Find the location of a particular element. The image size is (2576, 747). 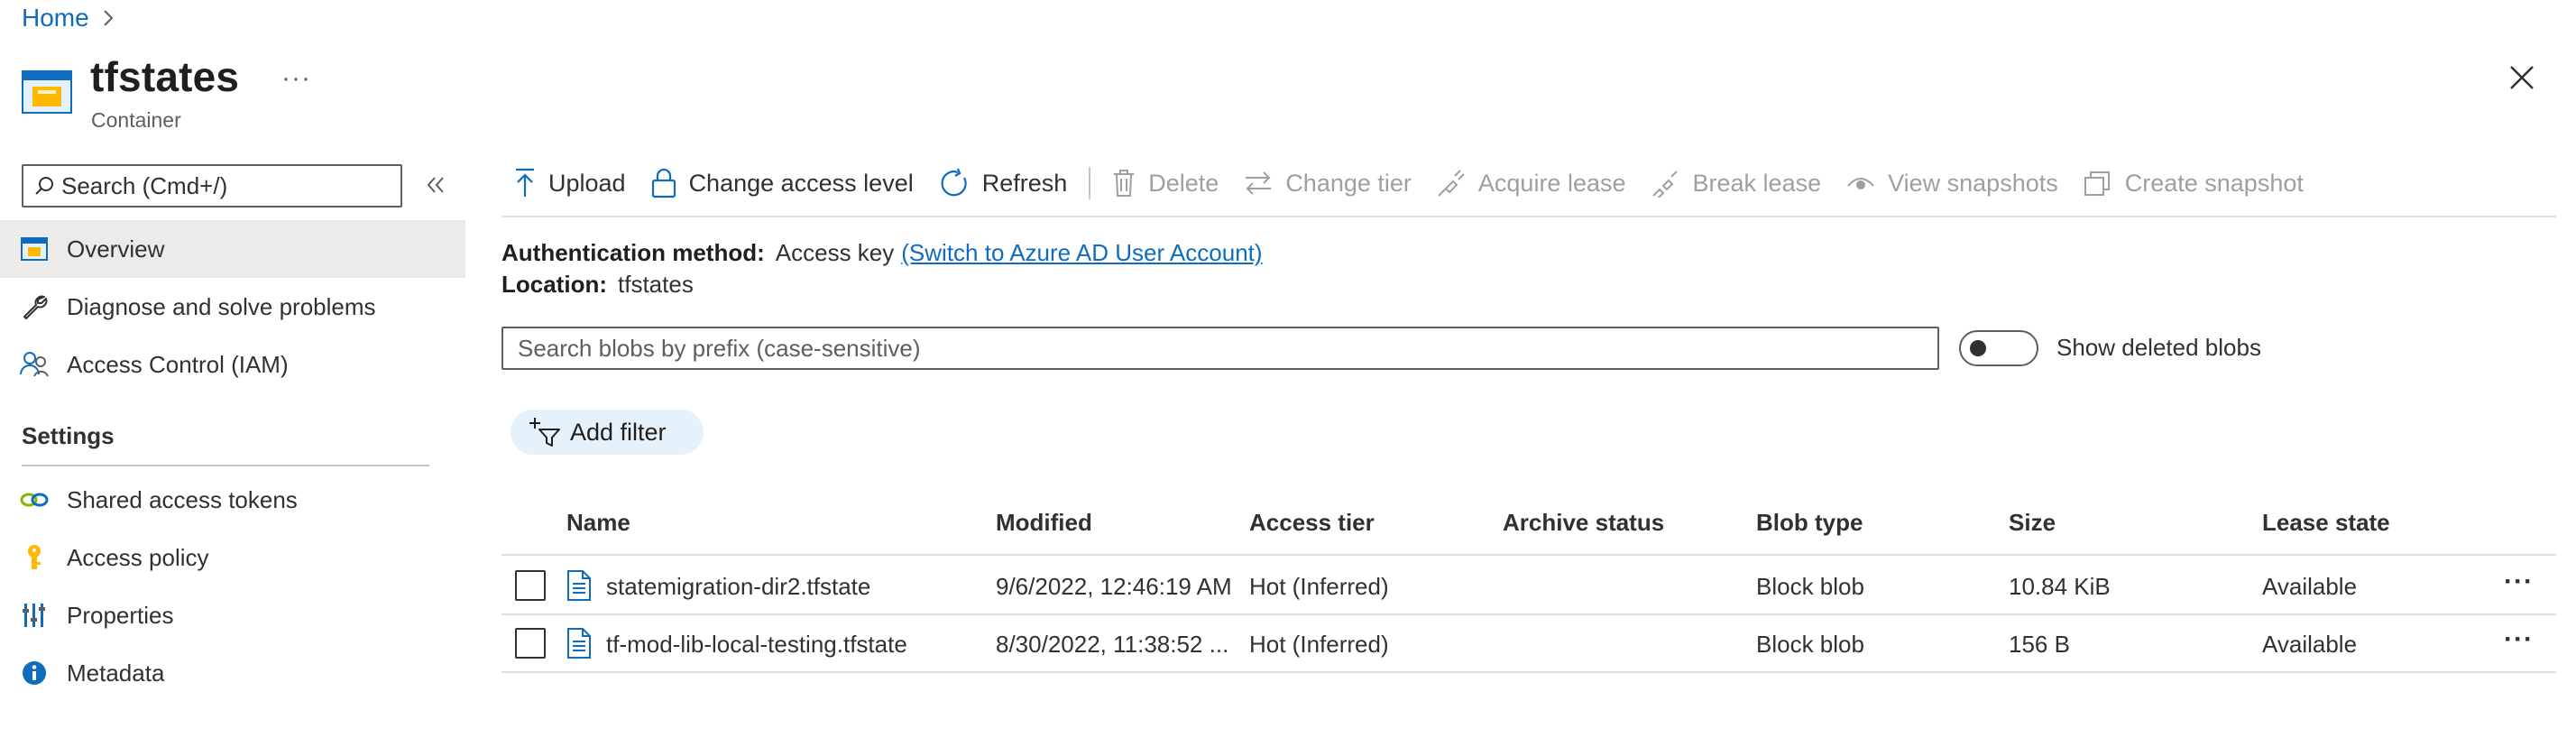

people-icon is located at coordinates (34, 364).